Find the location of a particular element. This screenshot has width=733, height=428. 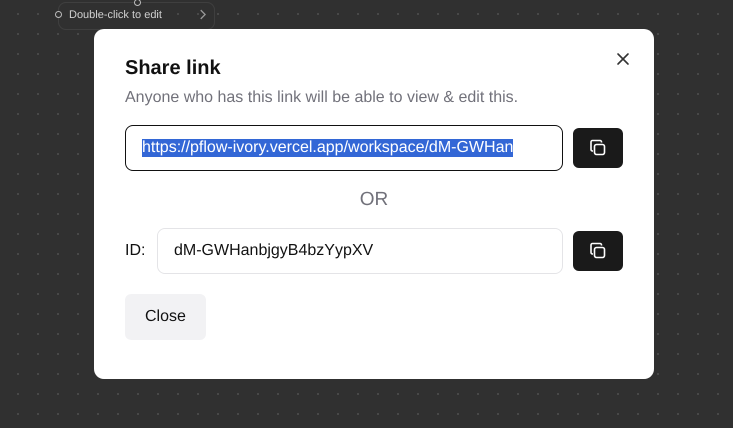

id-label: ID: is located at coordinates (135, 251).